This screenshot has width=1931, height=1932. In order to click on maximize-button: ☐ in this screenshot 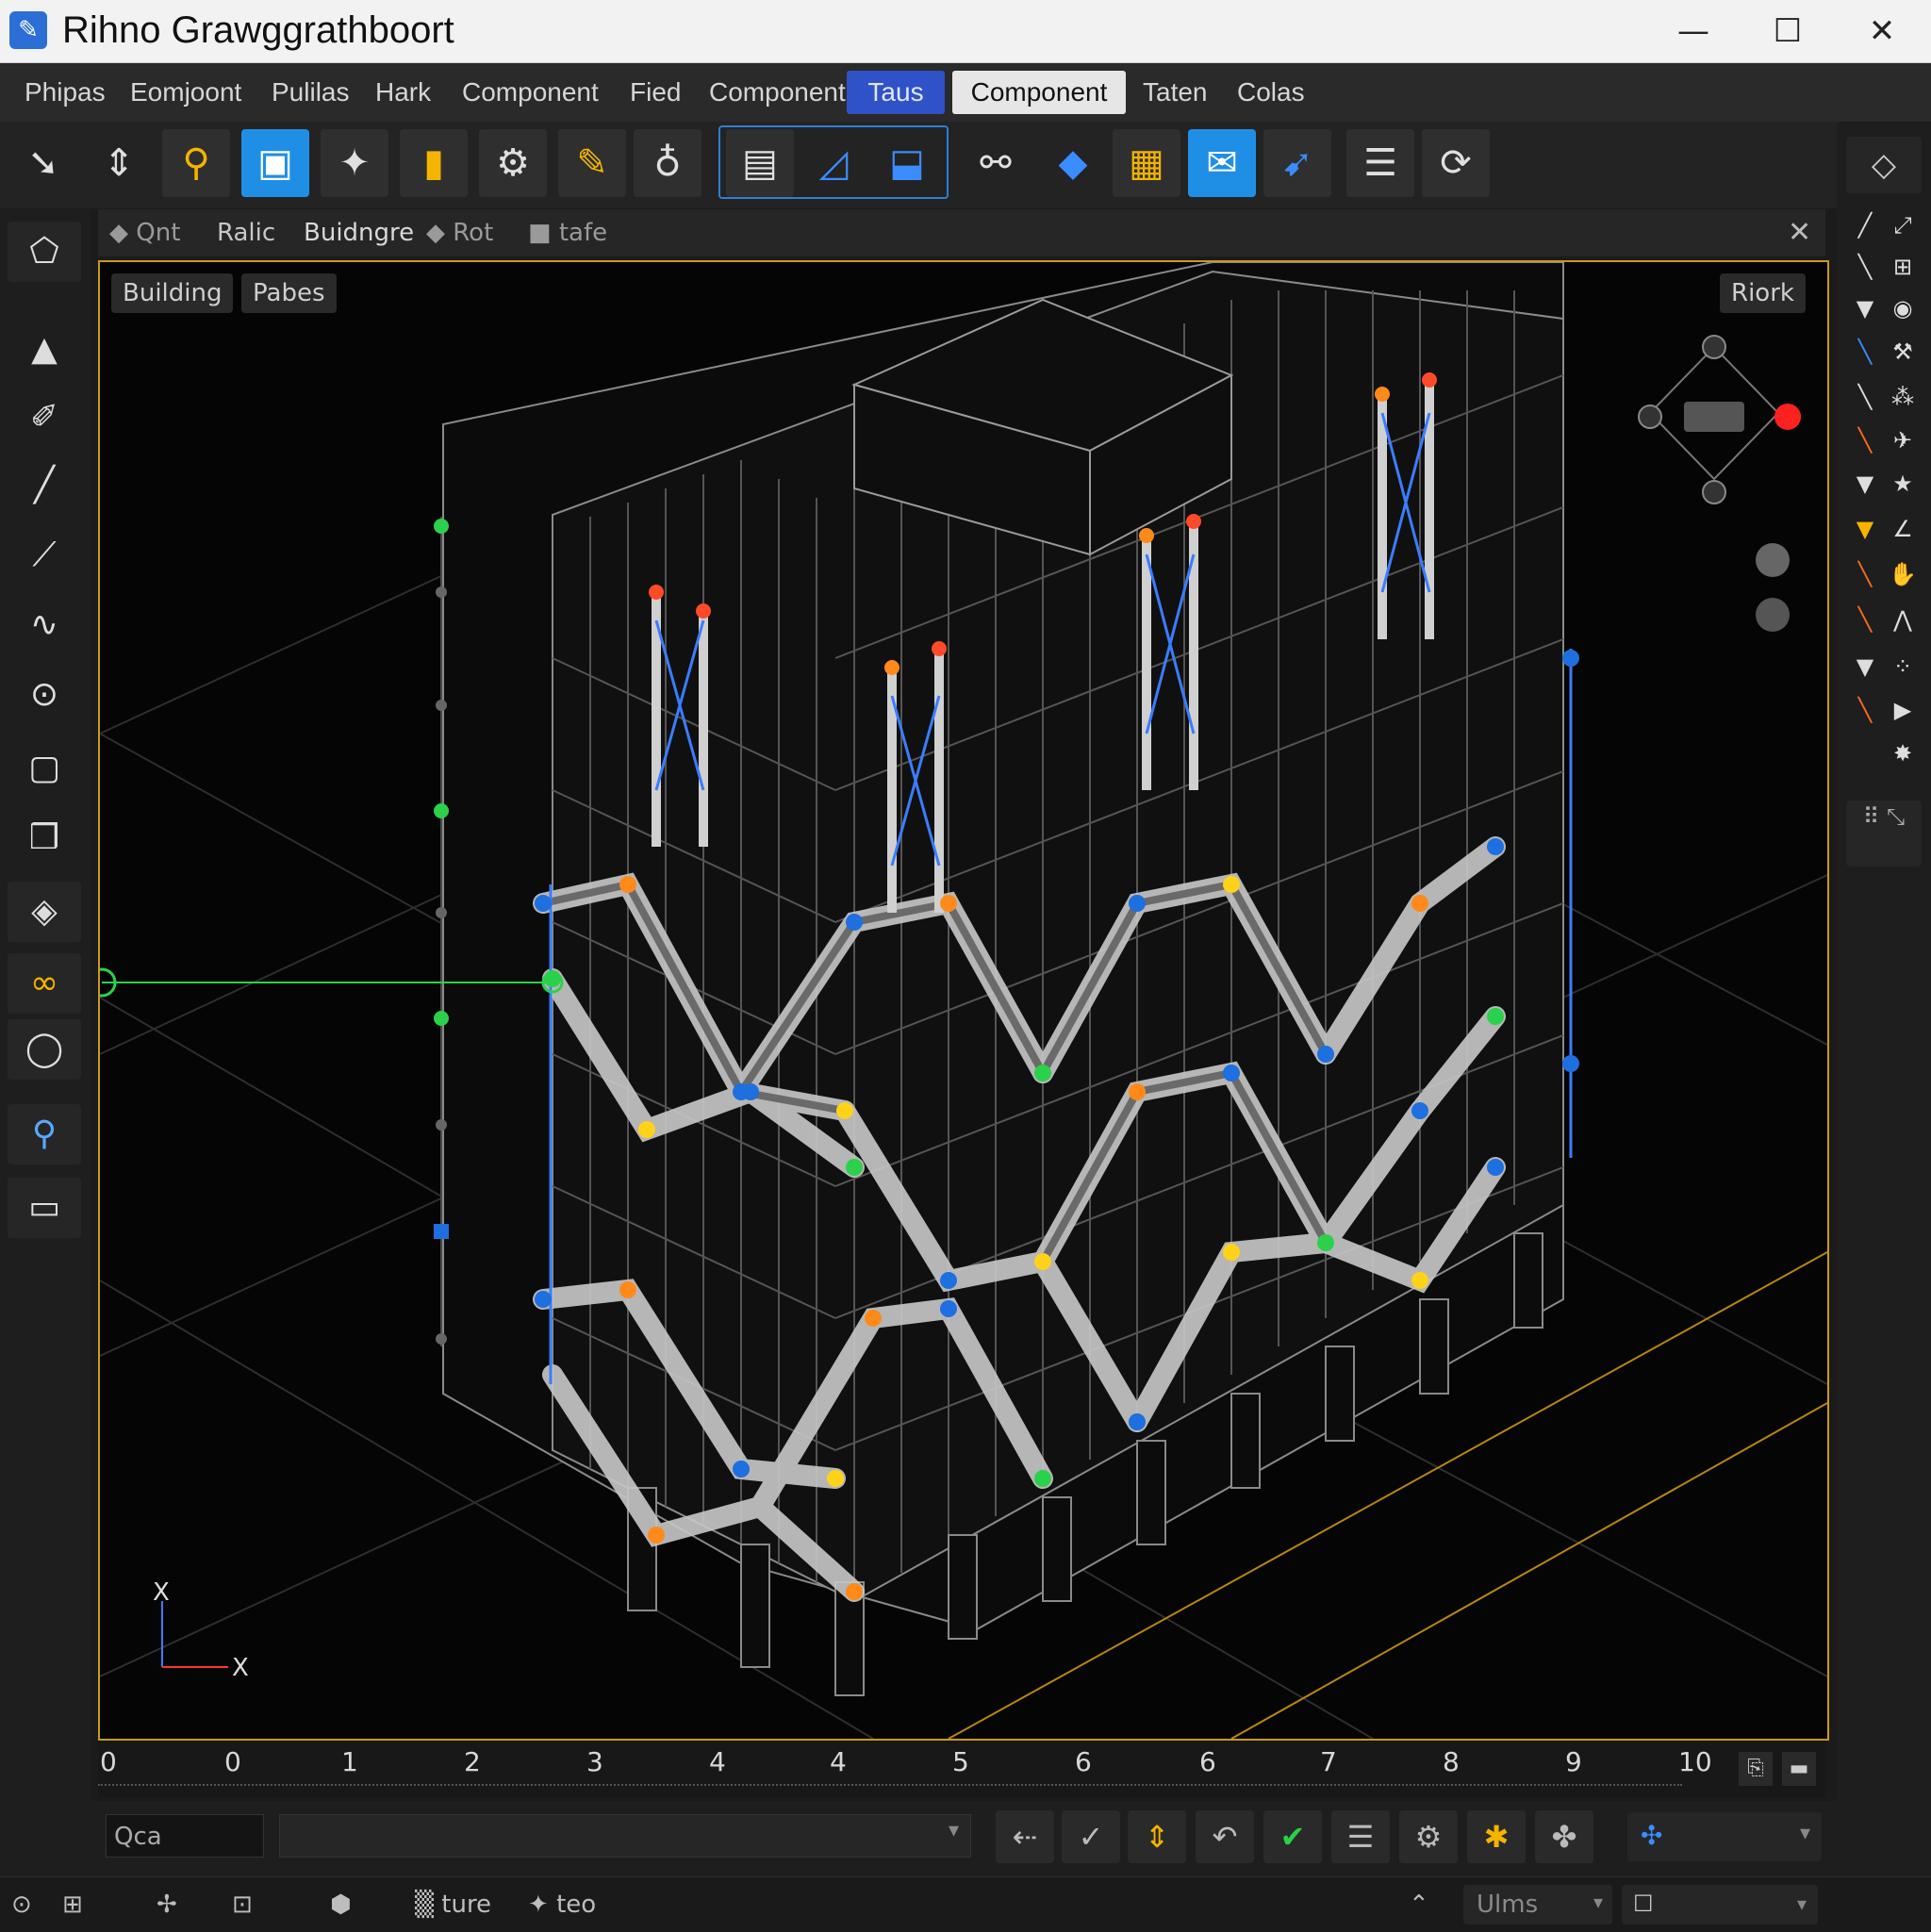, I will do `click(1787, 31)`.